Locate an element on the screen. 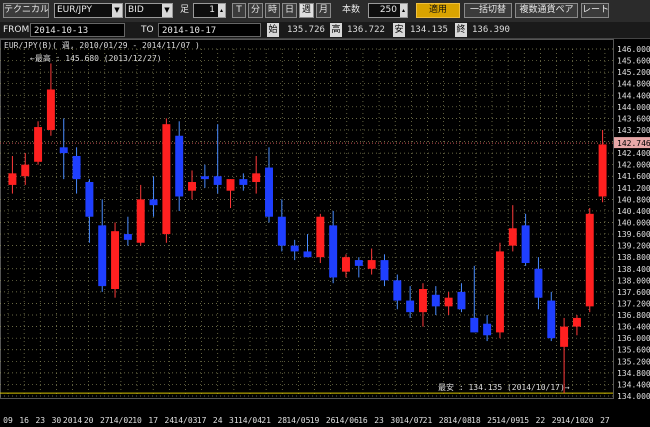 The image size is (650, 427). from-date-field: 2014-10-13 is located at coordinates (77, 30).